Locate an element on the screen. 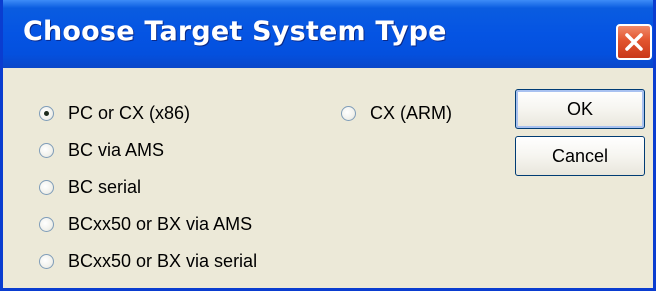 Image resolution: width=656 pixels, height=291 pixels. cancel-button: Cancel is located at coordinates (580, 156).